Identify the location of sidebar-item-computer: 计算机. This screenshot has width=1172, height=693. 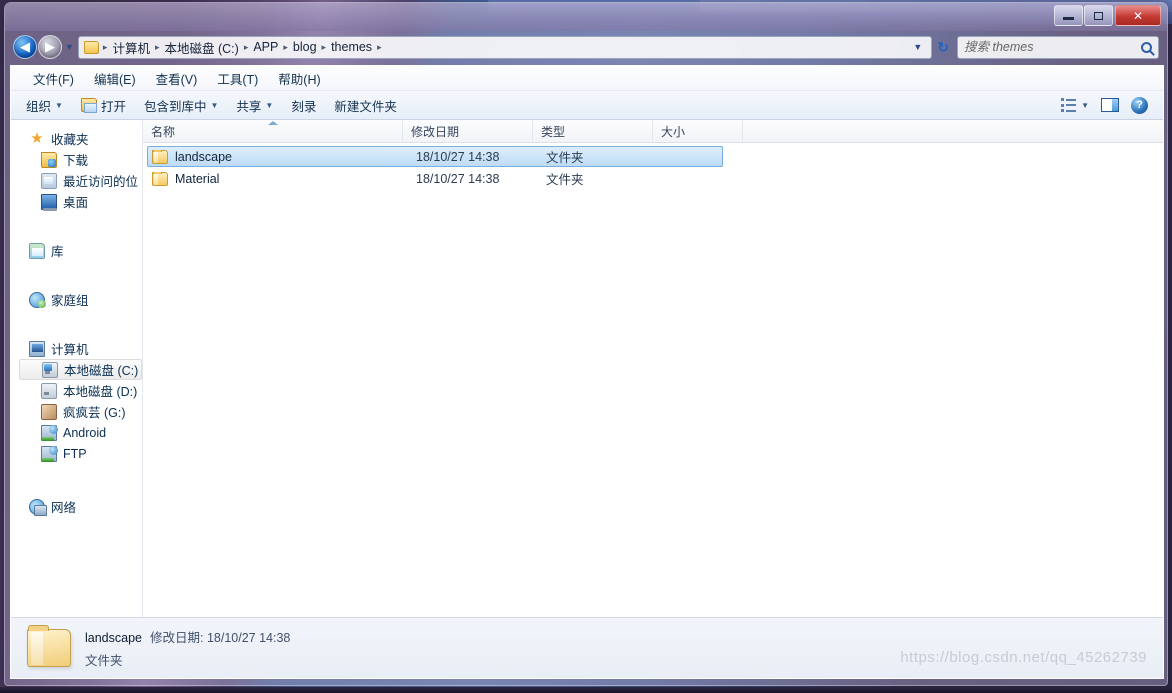
(76, 348).